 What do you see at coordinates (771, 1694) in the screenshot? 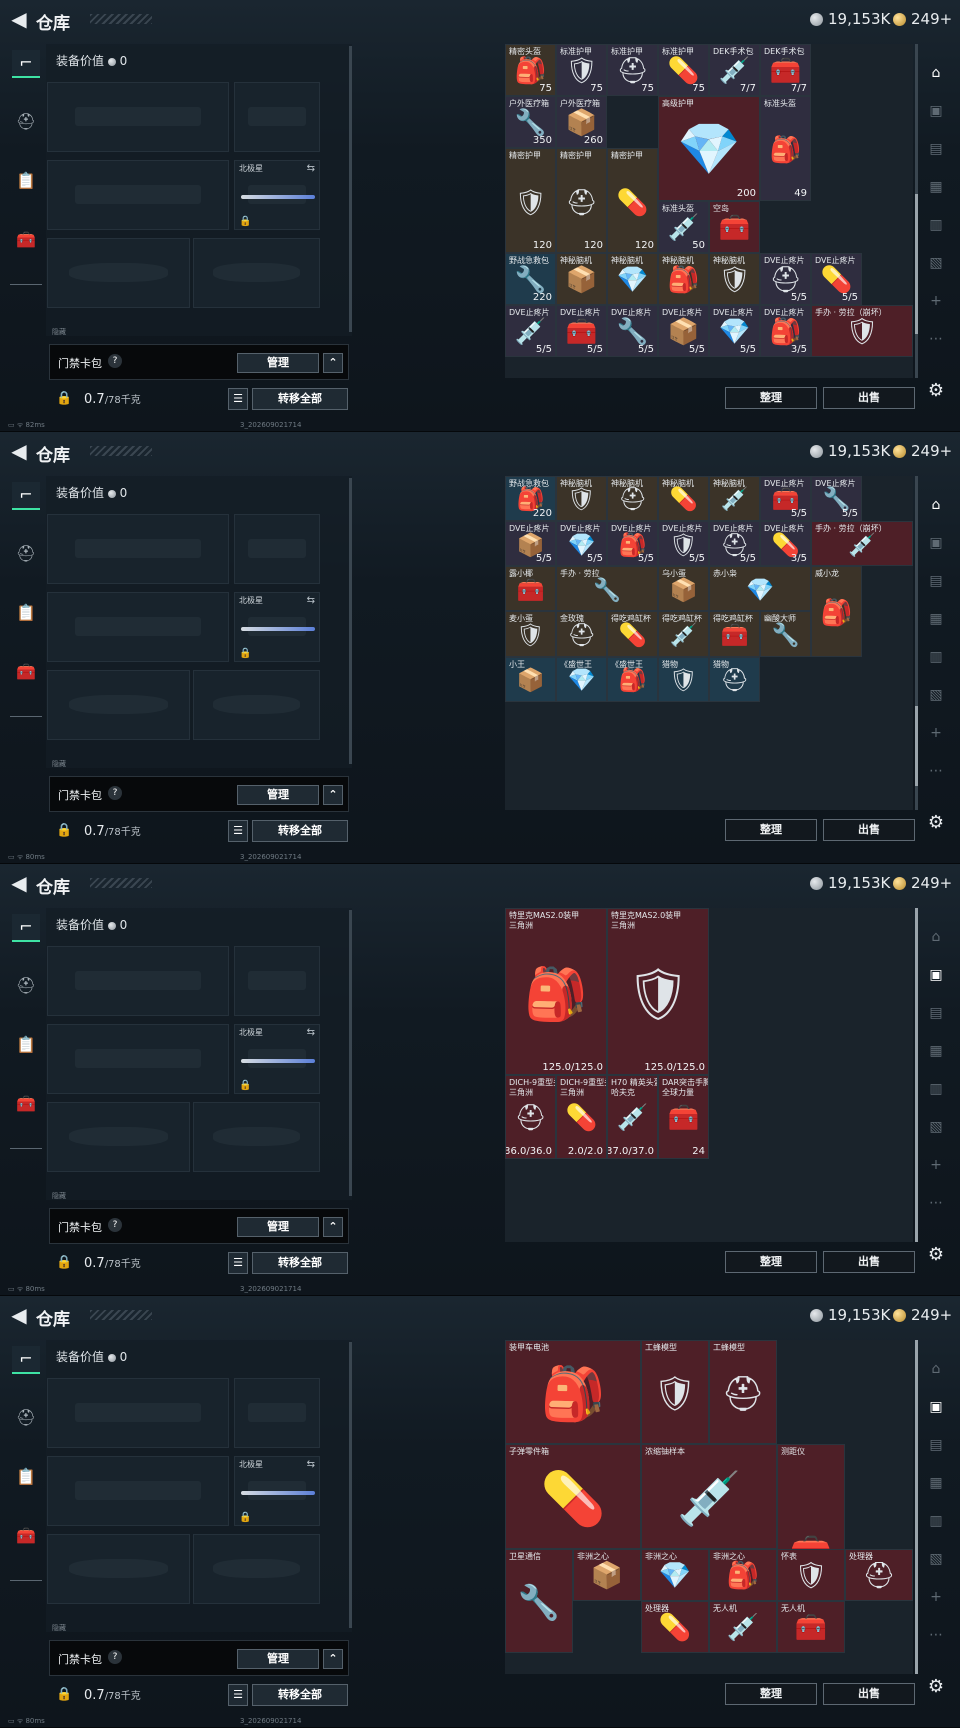
I see `sort-button: 整理` at bounding box center [771, 1694].